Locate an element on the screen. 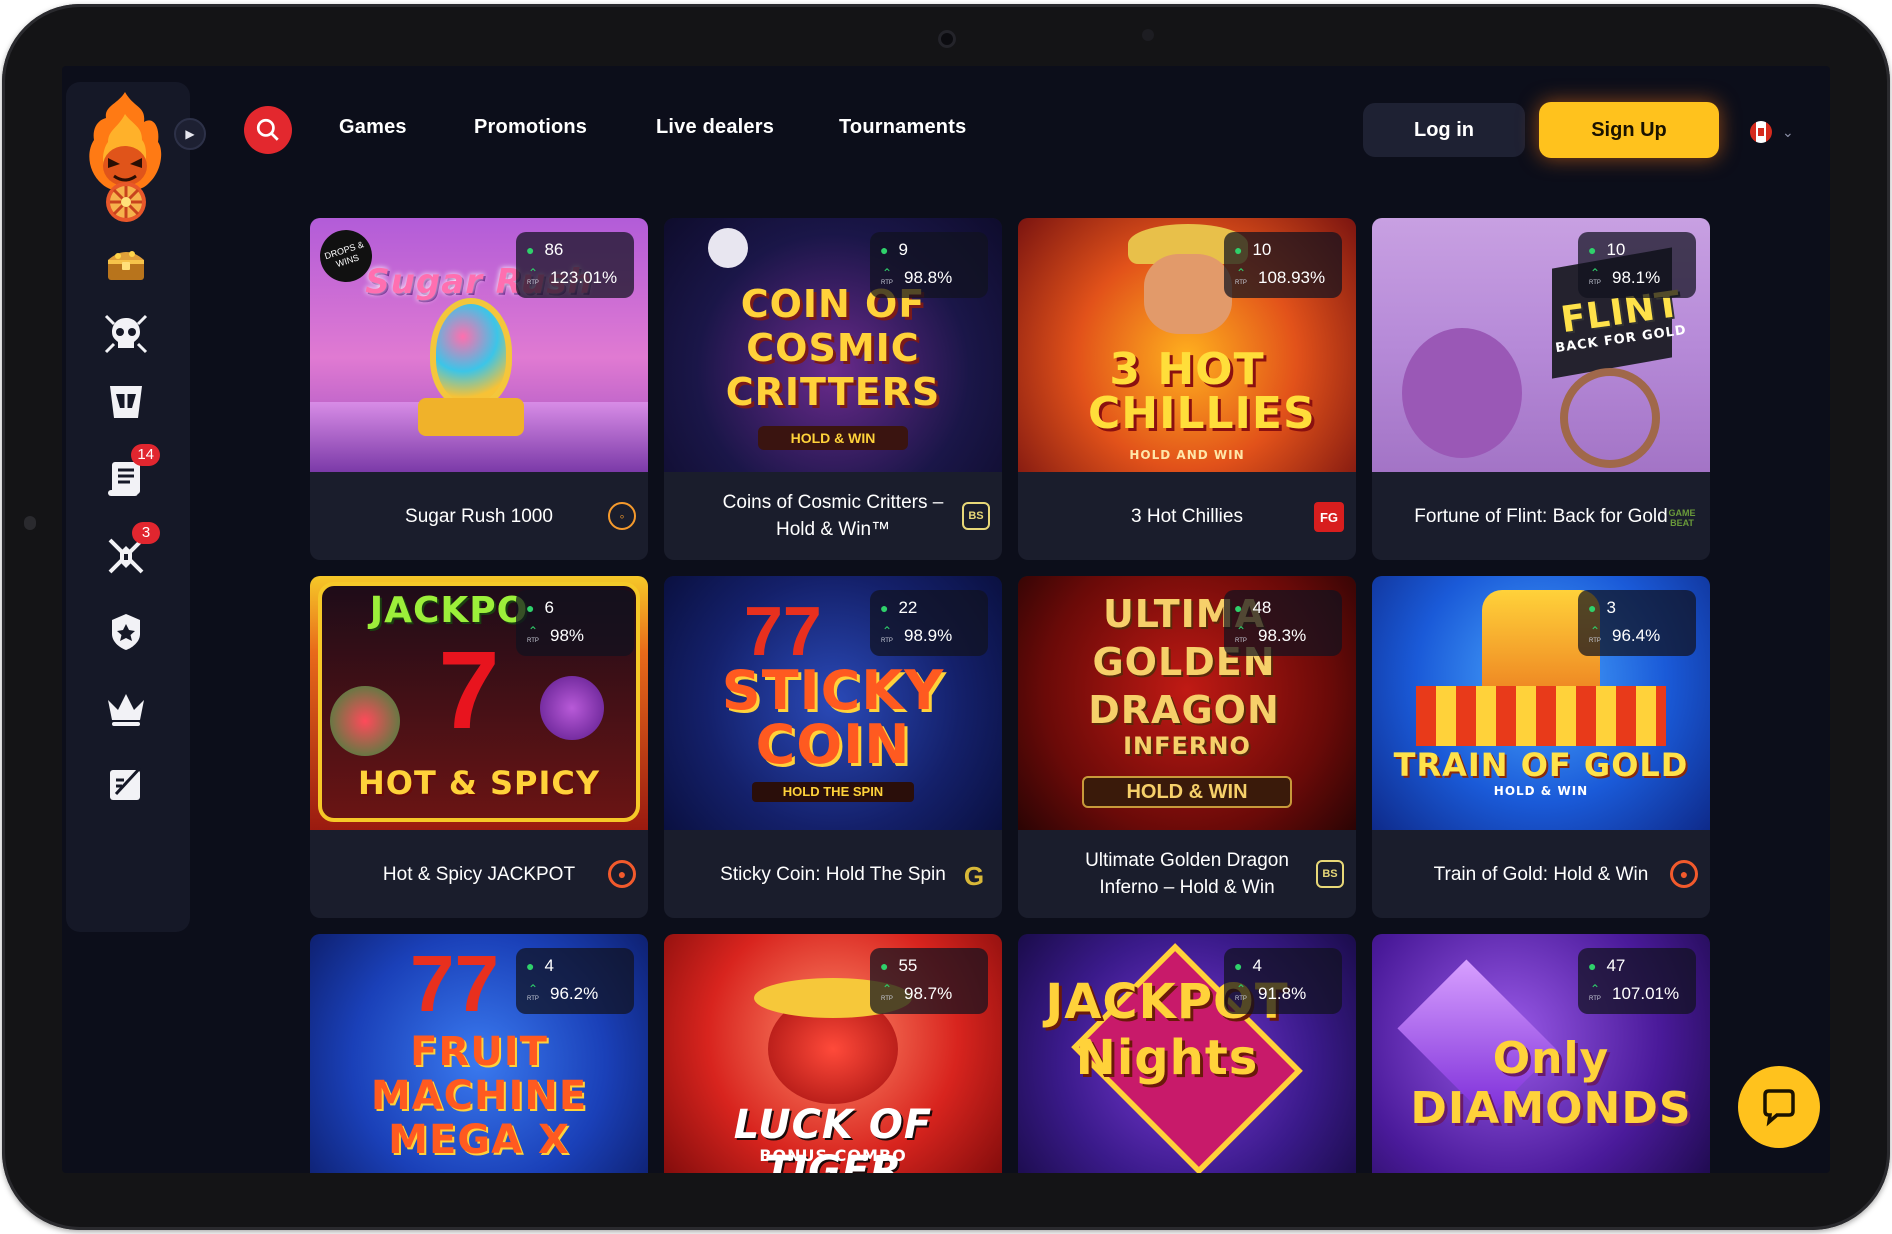 The image size is (1892, 1234). game-name: Sticky Coin: Hold The Spin is located at coordinates (833, 874).